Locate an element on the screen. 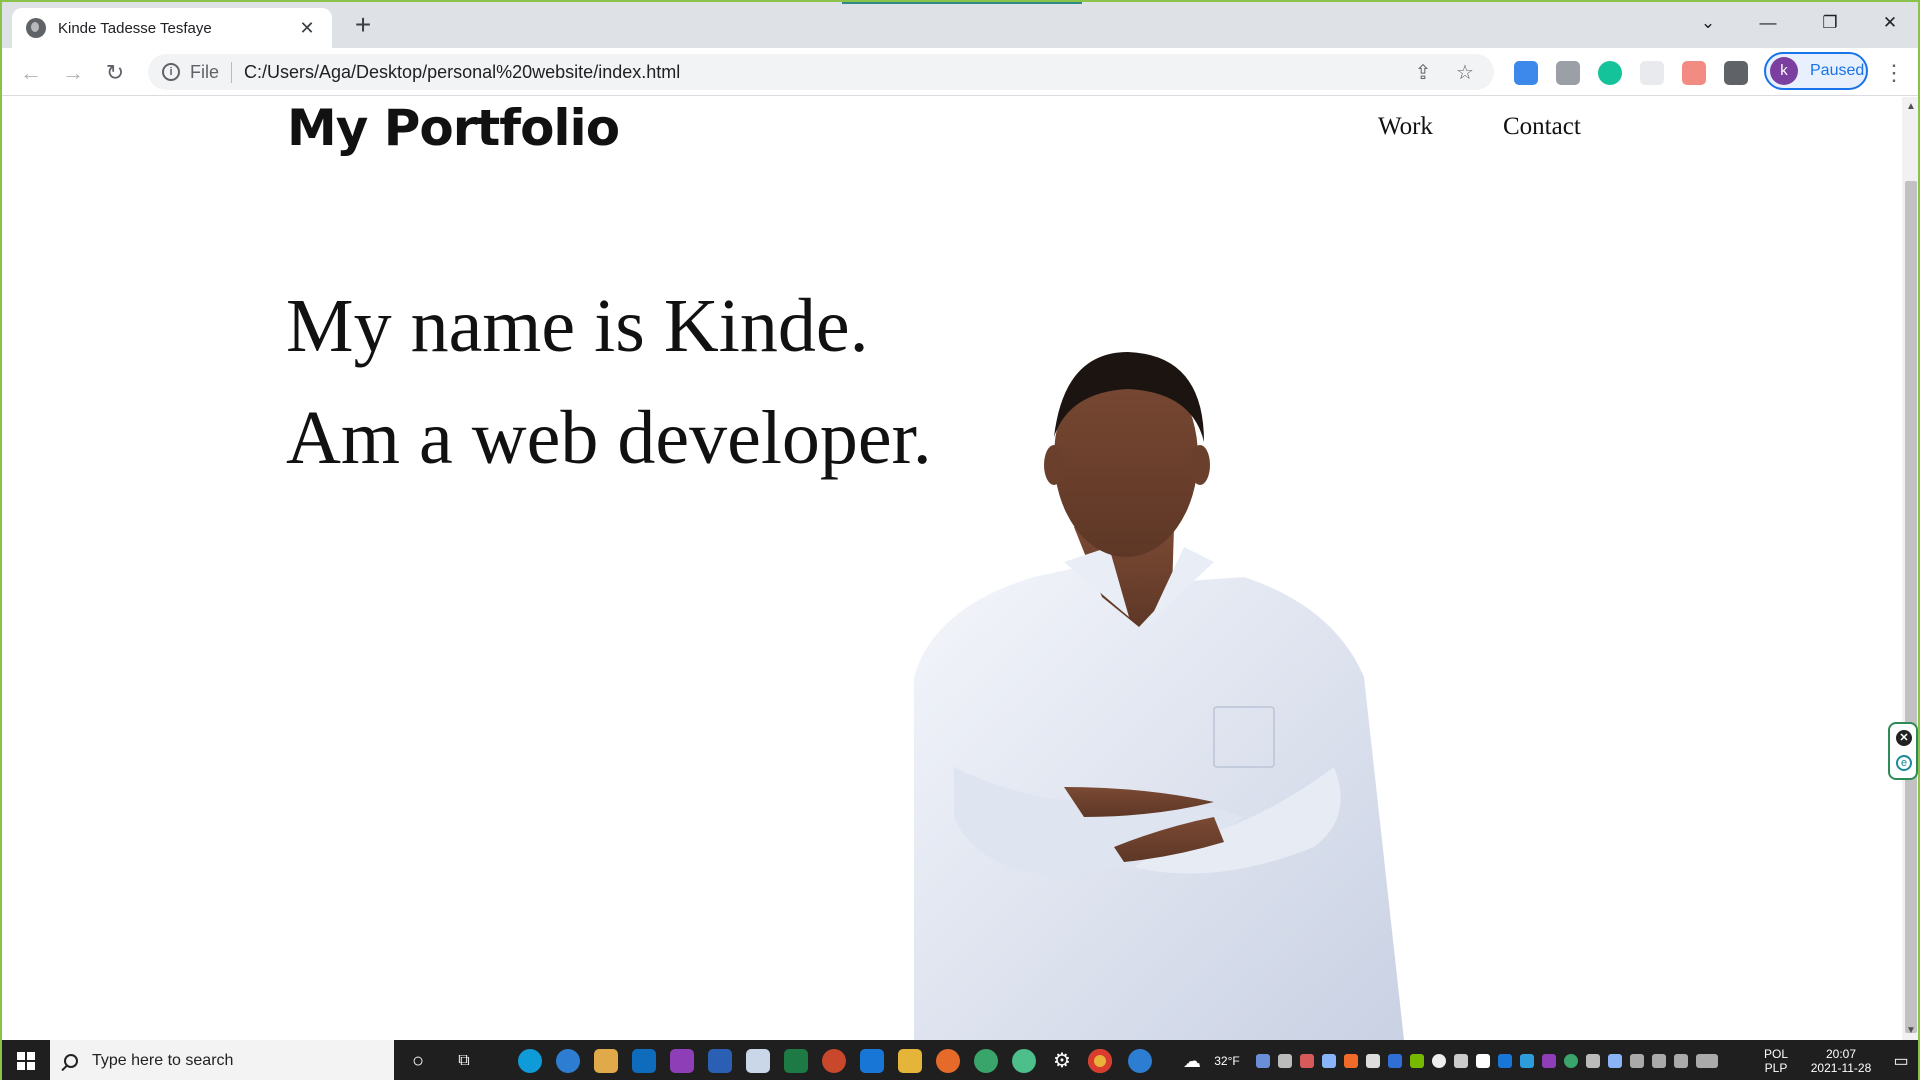  edge-icon is located at coordinates (530, 1061).